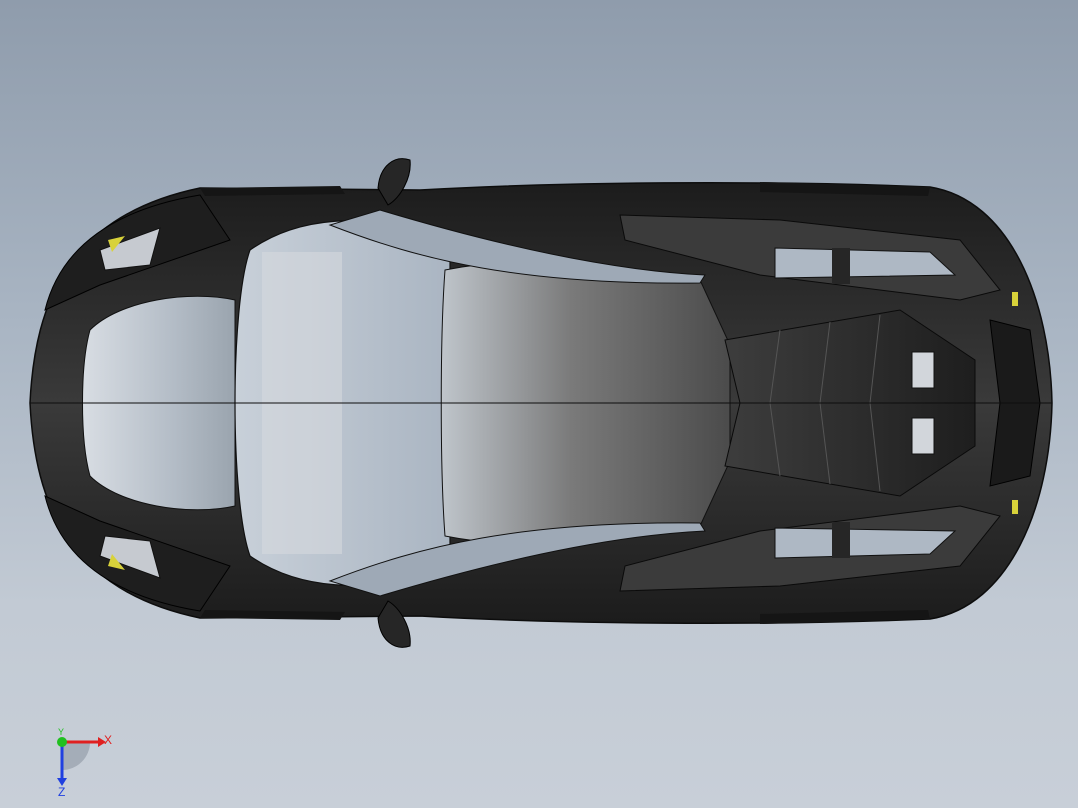  I want to click on rear-vent-top, so click(923, 370).